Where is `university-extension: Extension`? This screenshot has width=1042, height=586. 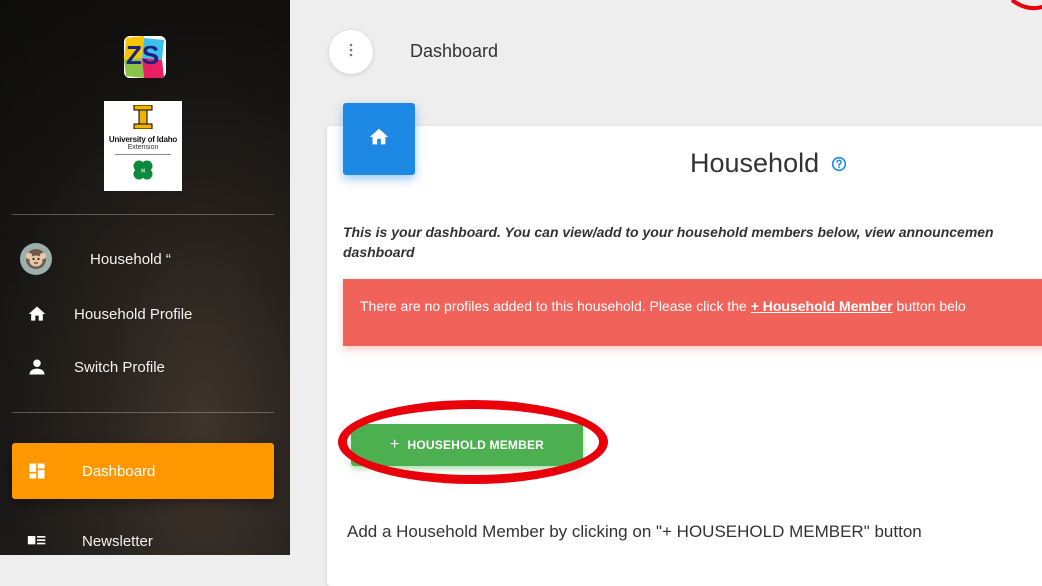 university-extension: Extension is located at coordinates (143, 147).